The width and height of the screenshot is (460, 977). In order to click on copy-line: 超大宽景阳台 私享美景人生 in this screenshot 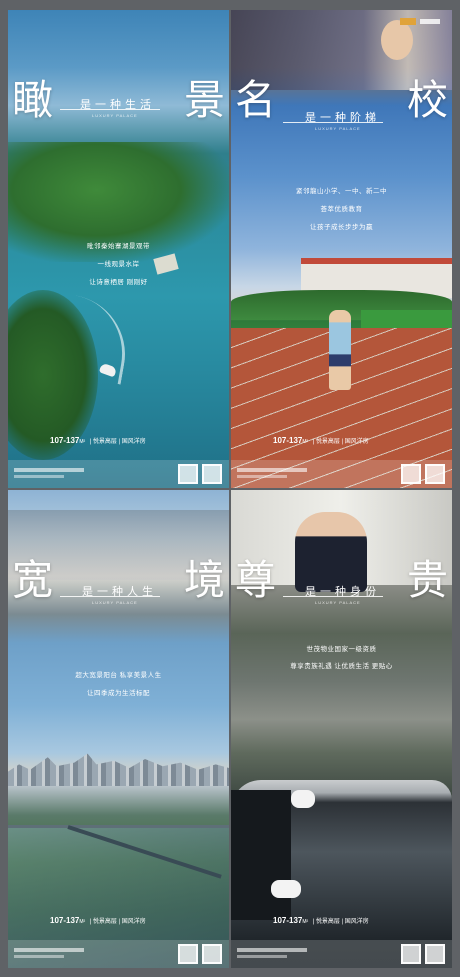, I will do `click(118, 675)`.